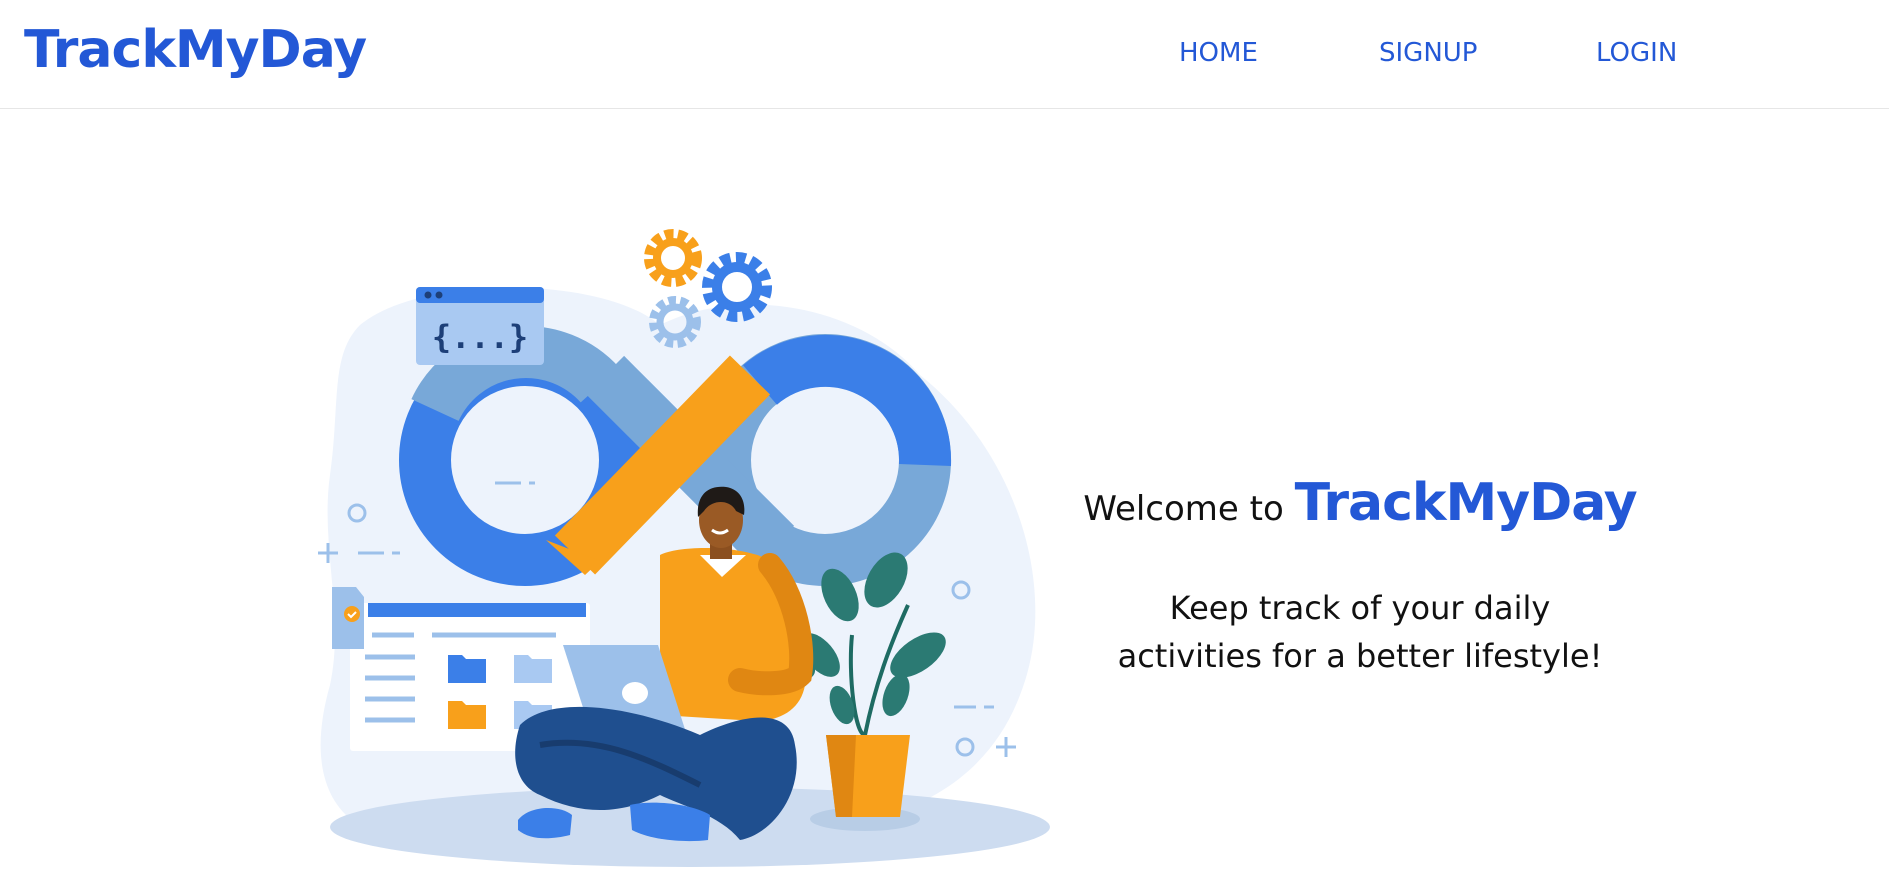 The height and width of the screenshot is (874, 1889). I want to click on deco-plus-icon, so click(1006, 747).